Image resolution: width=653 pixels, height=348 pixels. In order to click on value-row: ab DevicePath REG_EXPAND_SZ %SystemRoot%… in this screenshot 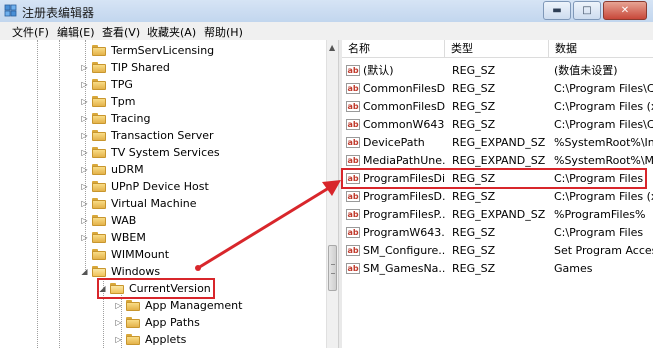, I will do `click(497, 143)`.